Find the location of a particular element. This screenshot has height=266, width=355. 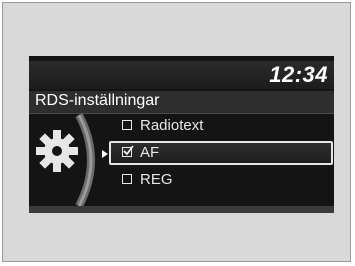

menu-item-label: REG is located at coordinates (156, 179).